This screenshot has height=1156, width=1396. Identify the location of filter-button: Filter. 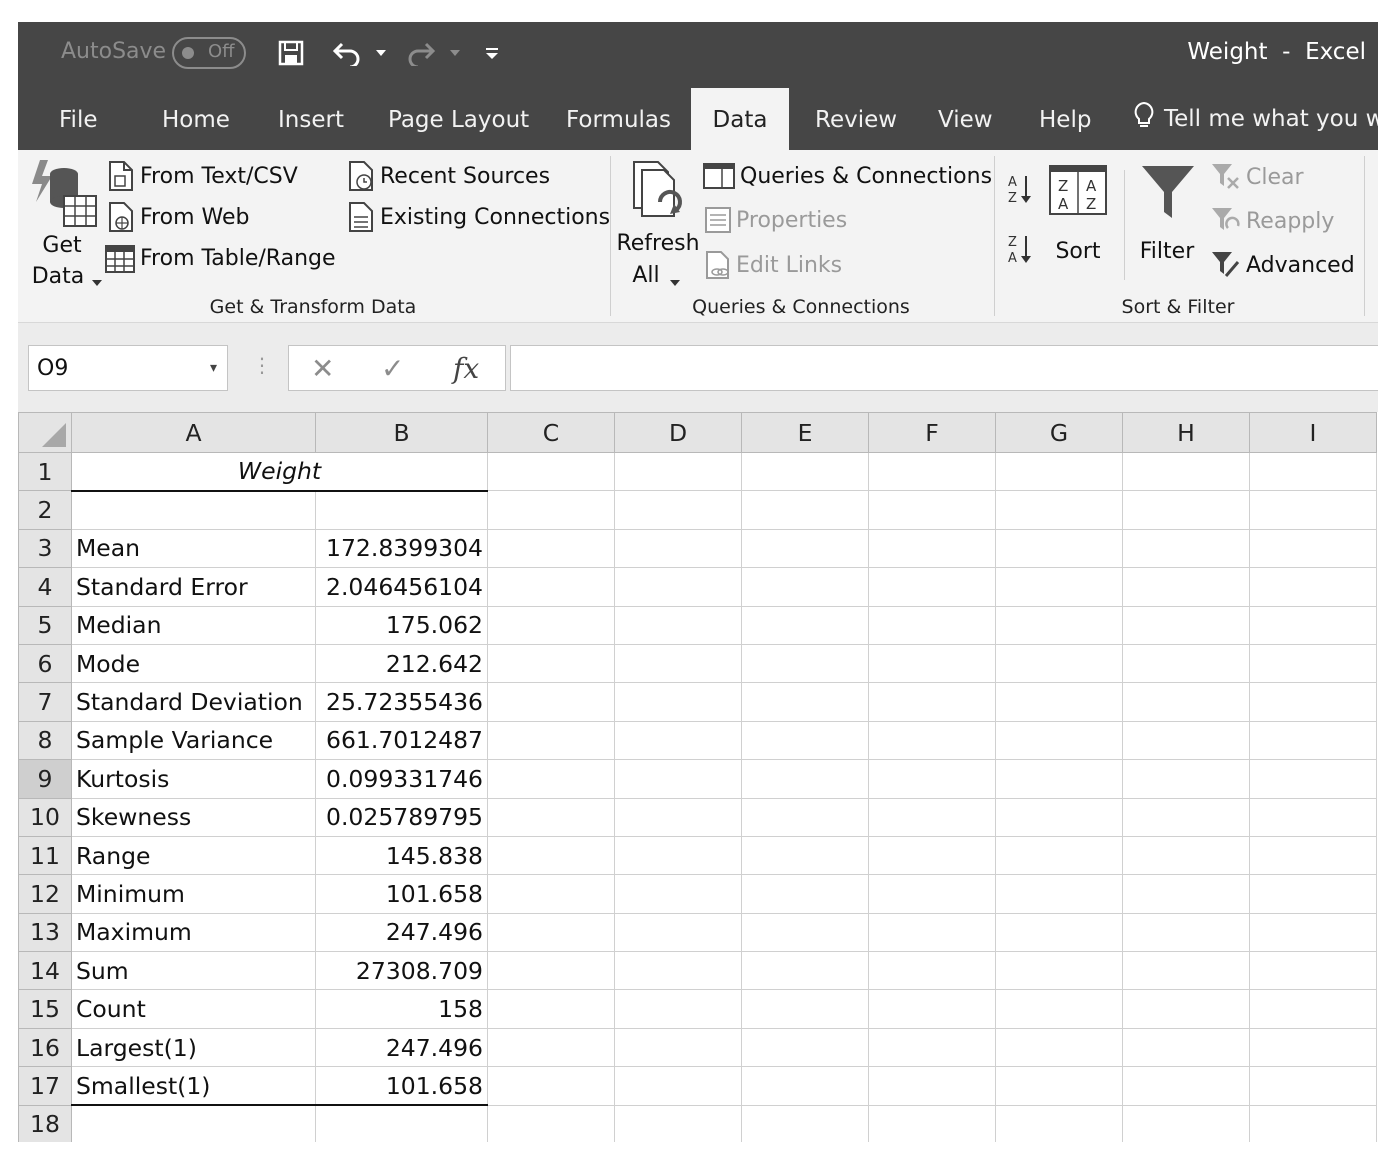
(1167, 215).